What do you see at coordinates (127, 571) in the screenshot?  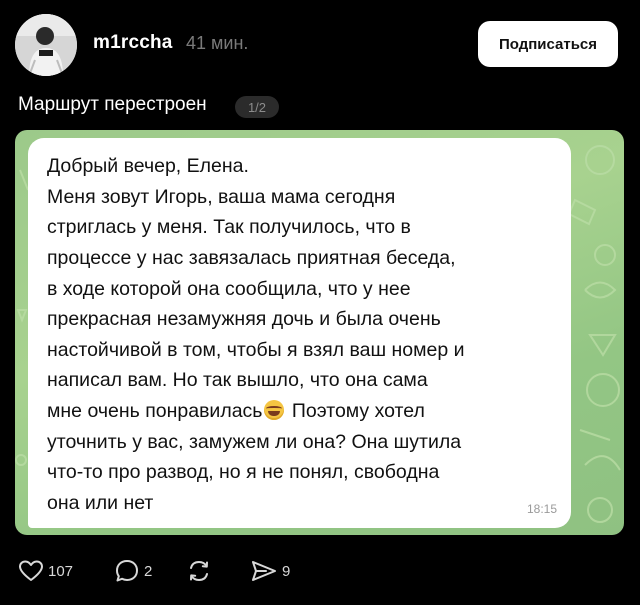 I see `speech-bubble-icon` at bounding box center [127, 571].